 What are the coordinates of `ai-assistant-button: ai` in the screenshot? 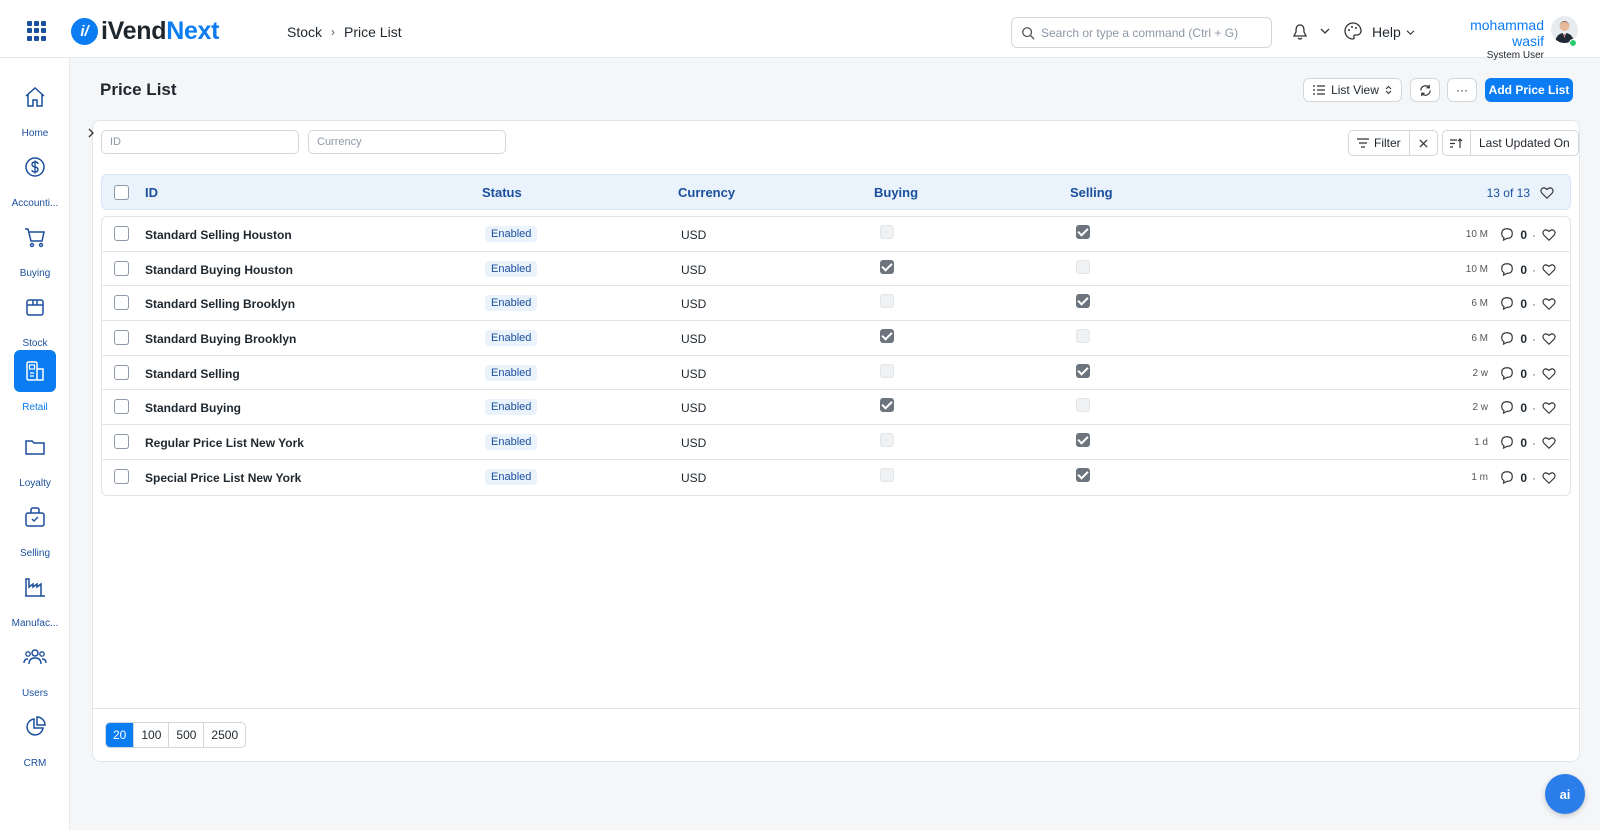 It's located at (1565, 794).